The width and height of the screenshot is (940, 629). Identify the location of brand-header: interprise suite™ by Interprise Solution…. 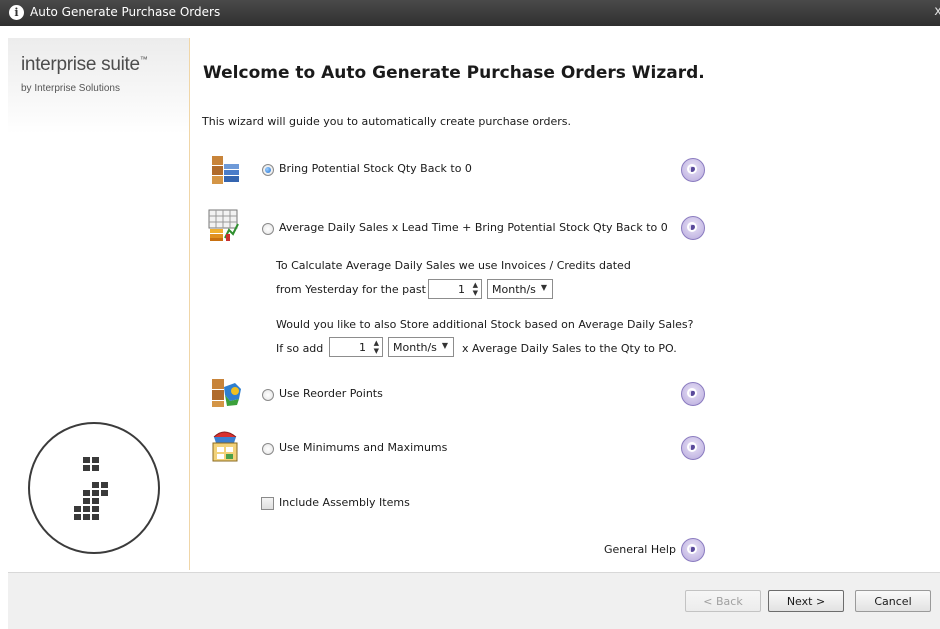
(98, 86).